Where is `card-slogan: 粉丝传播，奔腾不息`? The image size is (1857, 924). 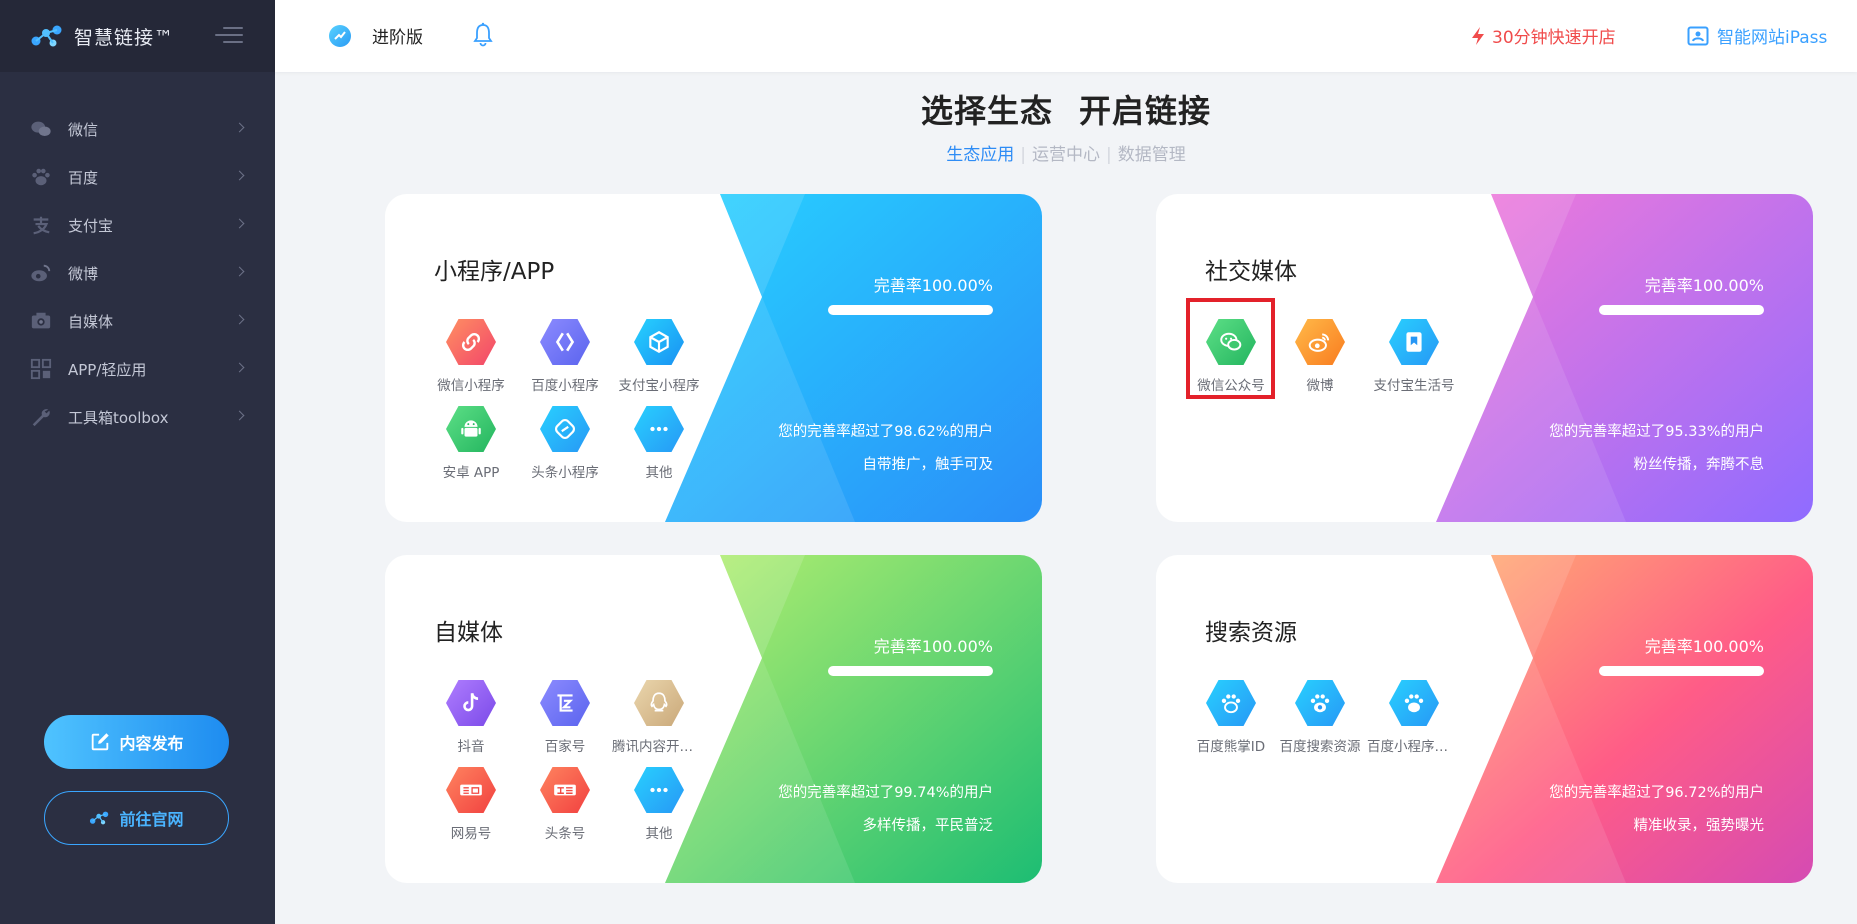 card-slogan: 粉丝传播，奔腾不息 is located at coordinates (1699, 465).